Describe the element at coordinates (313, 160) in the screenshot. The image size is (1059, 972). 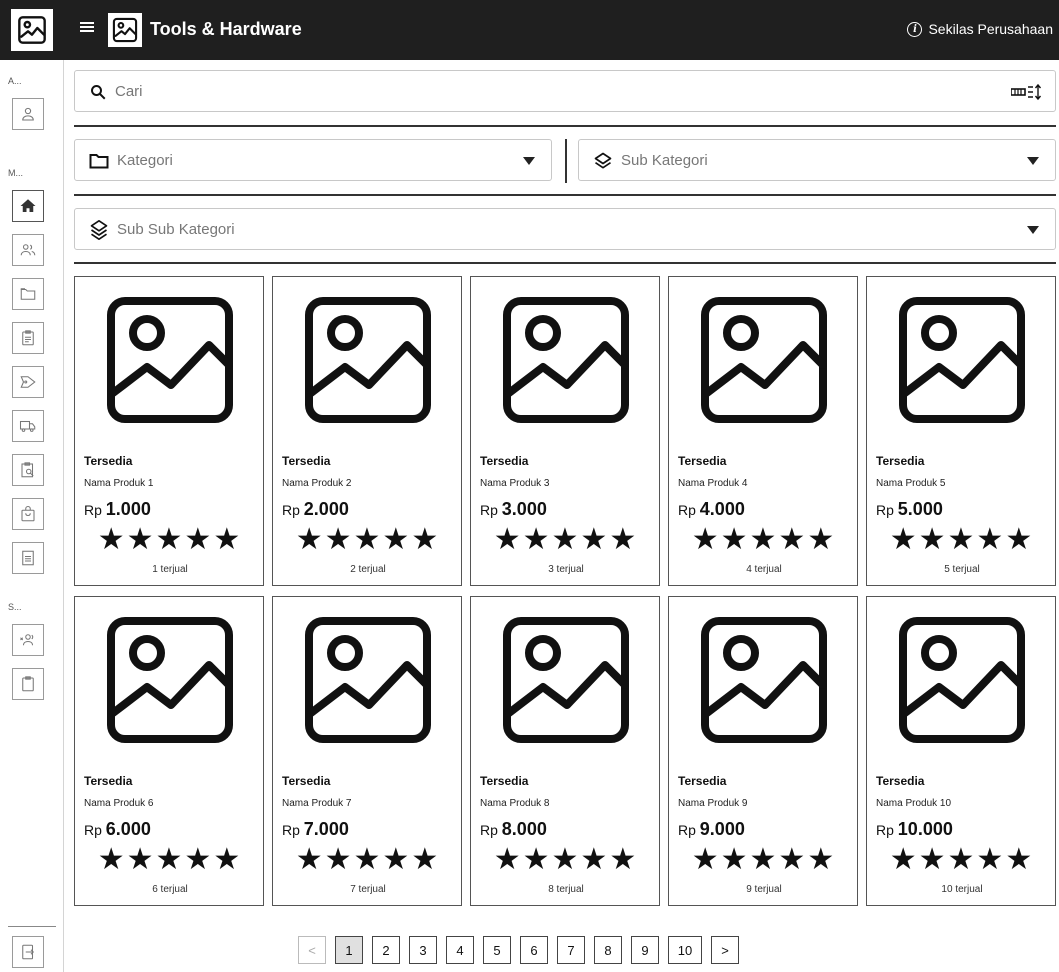
I see `category-select: Kategori` at that location.